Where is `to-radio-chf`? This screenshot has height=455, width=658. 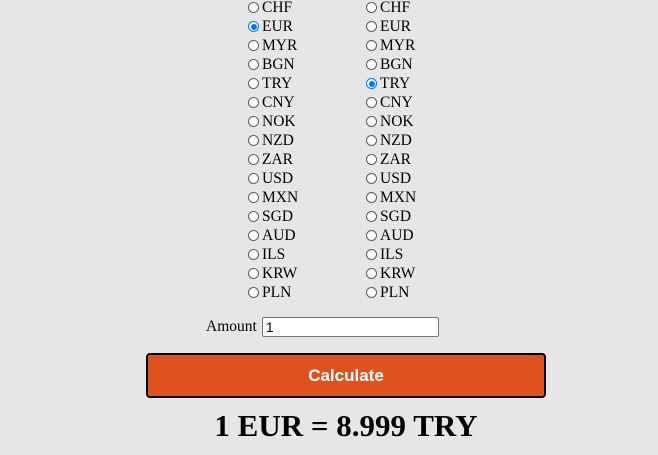 to-radio-chf is located at coordinates (371, 7).